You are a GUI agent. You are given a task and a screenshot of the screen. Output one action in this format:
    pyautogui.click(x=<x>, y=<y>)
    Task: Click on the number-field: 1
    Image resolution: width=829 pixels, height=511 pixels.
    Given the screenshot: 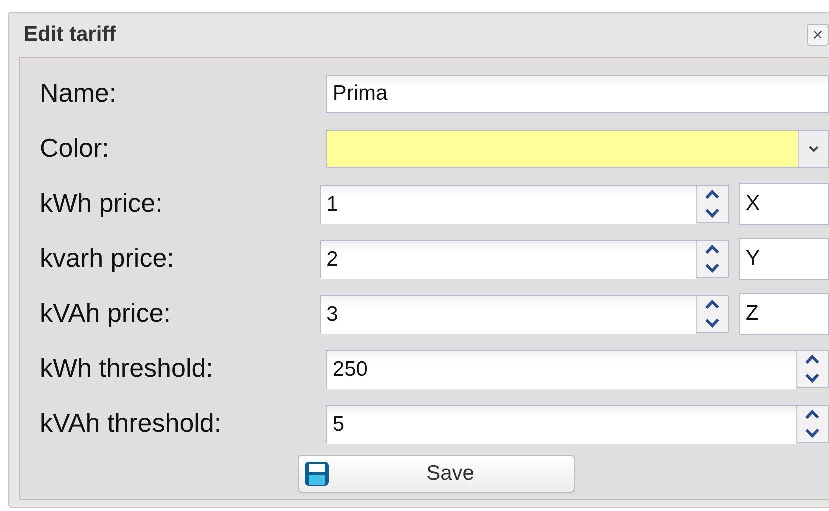 What is the action you would take?
    pyautogui.click(x=524, y=203)
    